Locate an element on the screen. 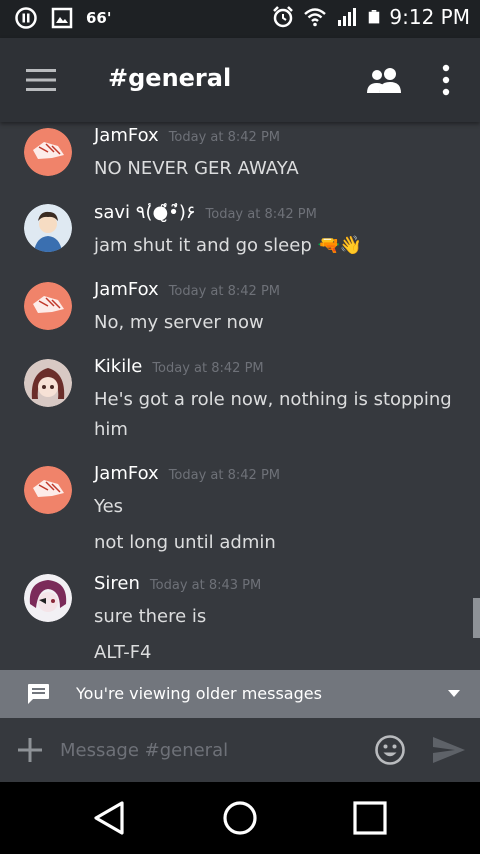 Image resolution: width=480 pixels, height=854 pixels. message-text: sure there is is located at coordinates (150, 616).